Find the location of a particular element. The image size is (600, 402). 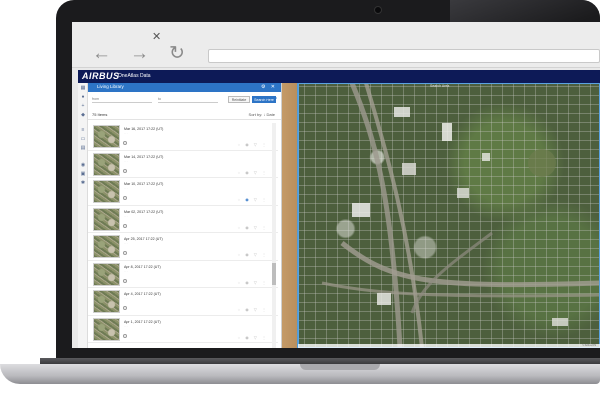

item-date: Mar 10, 2017 17:22 (UT) is located at coordinates (144, 184).